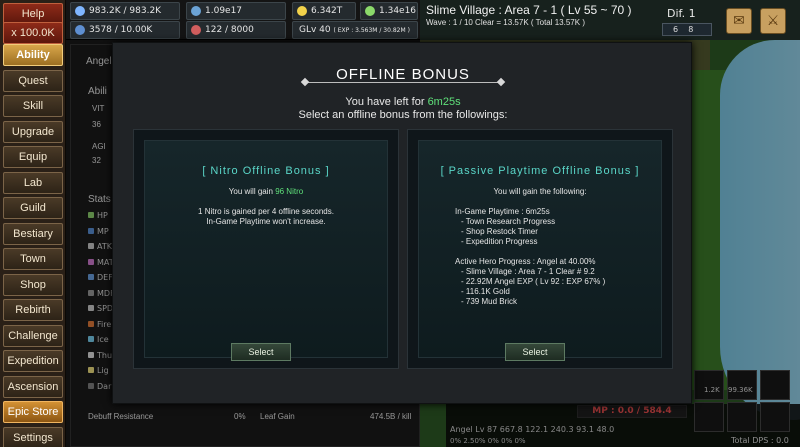 The image size is (800, 447). I want to click on select-nitro-button: Select, so click(261, 352).